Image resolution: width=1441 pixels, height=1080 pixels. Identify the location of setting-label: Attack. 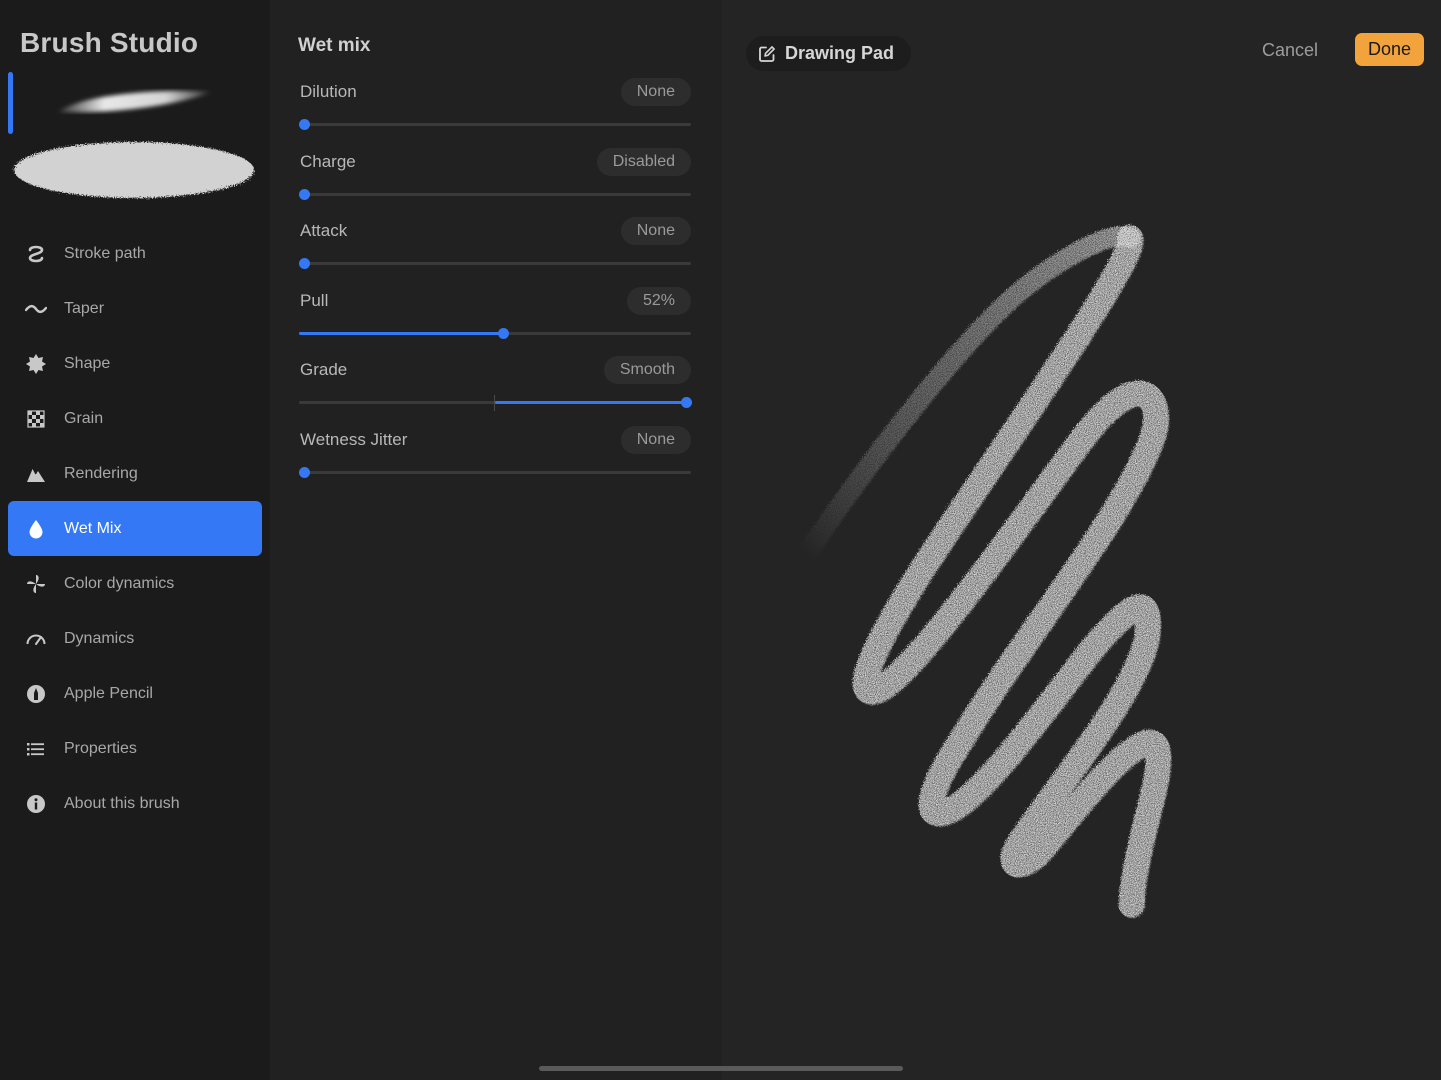
(324, 230).